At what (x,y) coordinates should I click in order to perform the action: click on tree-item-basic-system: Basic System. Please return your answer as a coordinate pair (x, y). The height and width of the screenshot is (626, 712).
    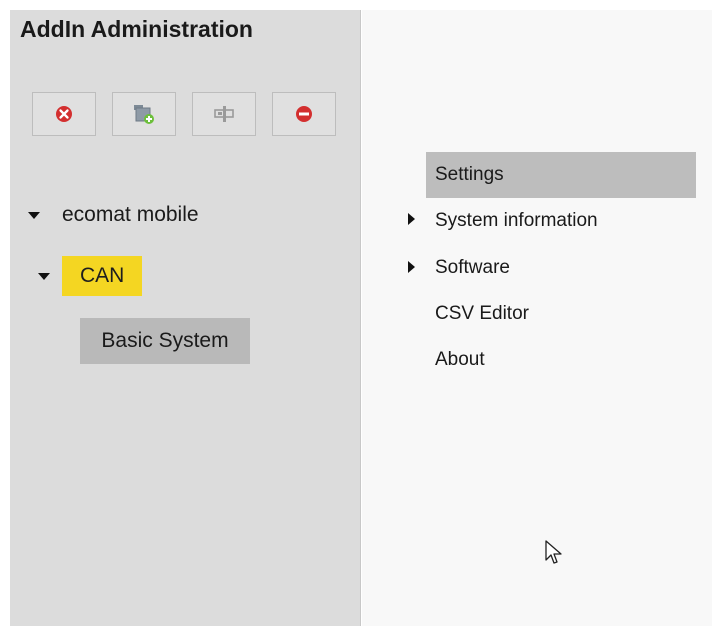
    Looking at the image, I should click on (165, 341).